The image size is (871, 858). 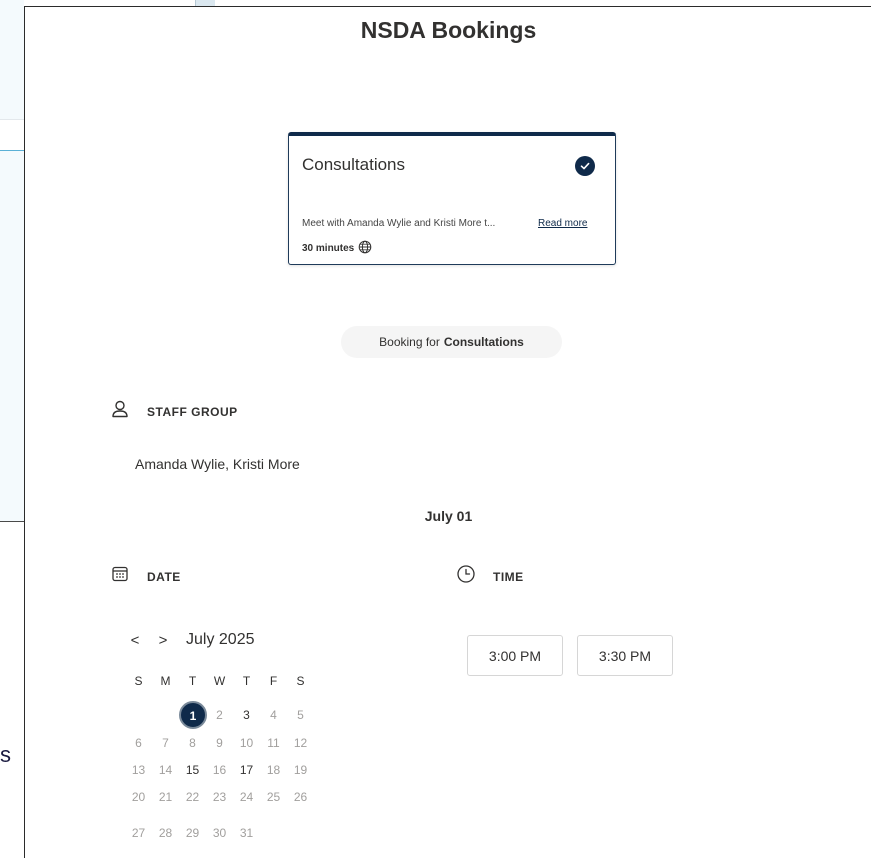 I want to click on calendar-month-label: July 2025, so click(x=220, y=639).